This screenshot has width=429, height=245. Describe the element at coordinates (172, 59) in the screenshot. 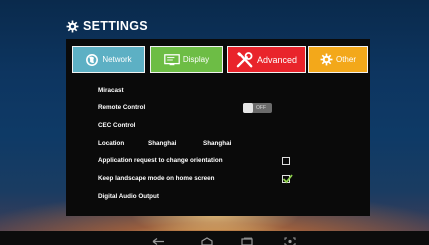

I see `monitor-icon` at that location.